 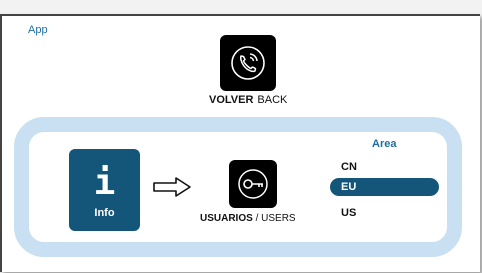 What do you see at coordinates (104, 182) in the screenshot?
I see `info-icon: i` at bounding box center [104, 182].